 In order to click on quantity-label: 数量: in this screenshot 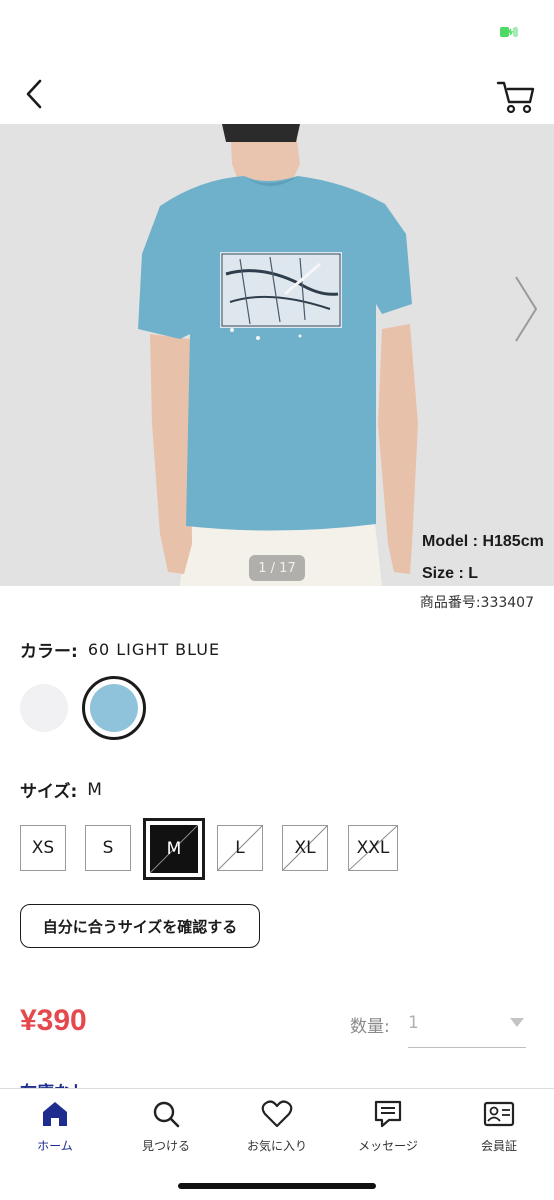, I will do `click(370, 1027)`.